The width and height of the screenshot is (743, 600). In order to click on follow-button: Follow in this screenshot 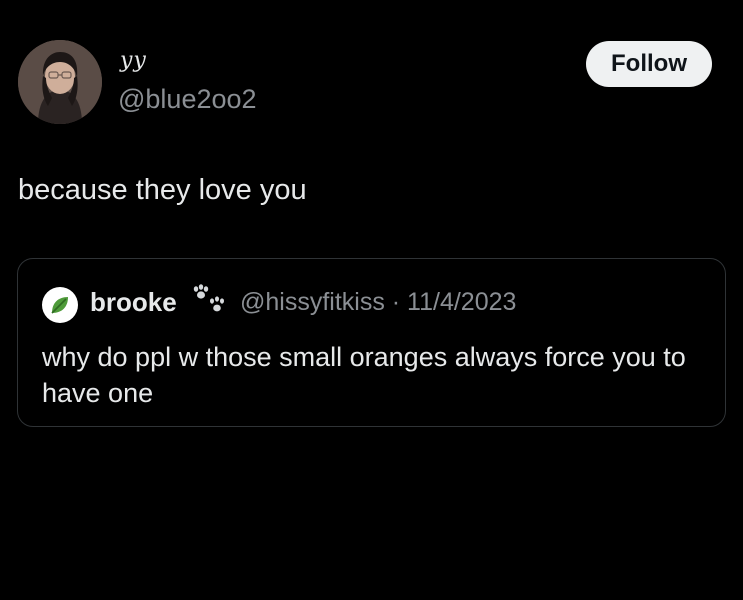, I will do `click(649, 64)`.